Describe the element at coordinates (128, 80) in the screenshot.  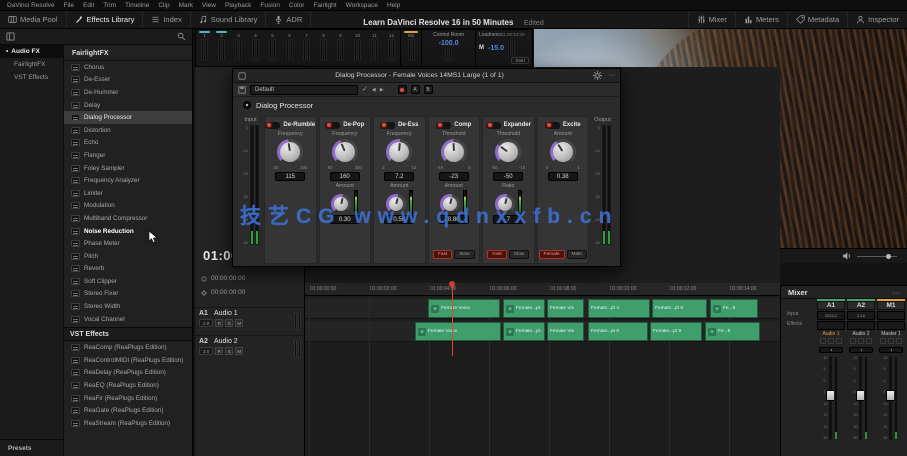
I see `fx-item-de-esser: De-Esser` at that location.